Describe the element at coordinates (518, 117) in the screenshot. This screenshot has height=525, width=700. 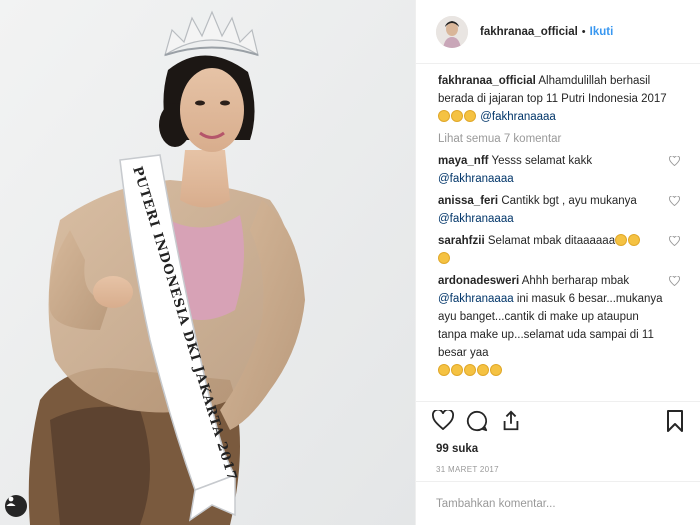
I see `caption-mention: @fakhranaaaa` at that location.